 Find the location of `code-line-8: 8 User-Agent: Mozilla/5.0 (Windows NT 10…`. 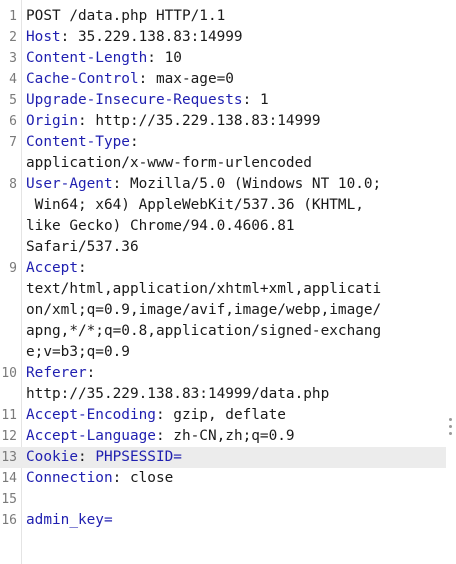

code-line-8: 8 User-Agent: Mozilla/5.0 (Windows NT 10… is located at coordinates (223, 216).